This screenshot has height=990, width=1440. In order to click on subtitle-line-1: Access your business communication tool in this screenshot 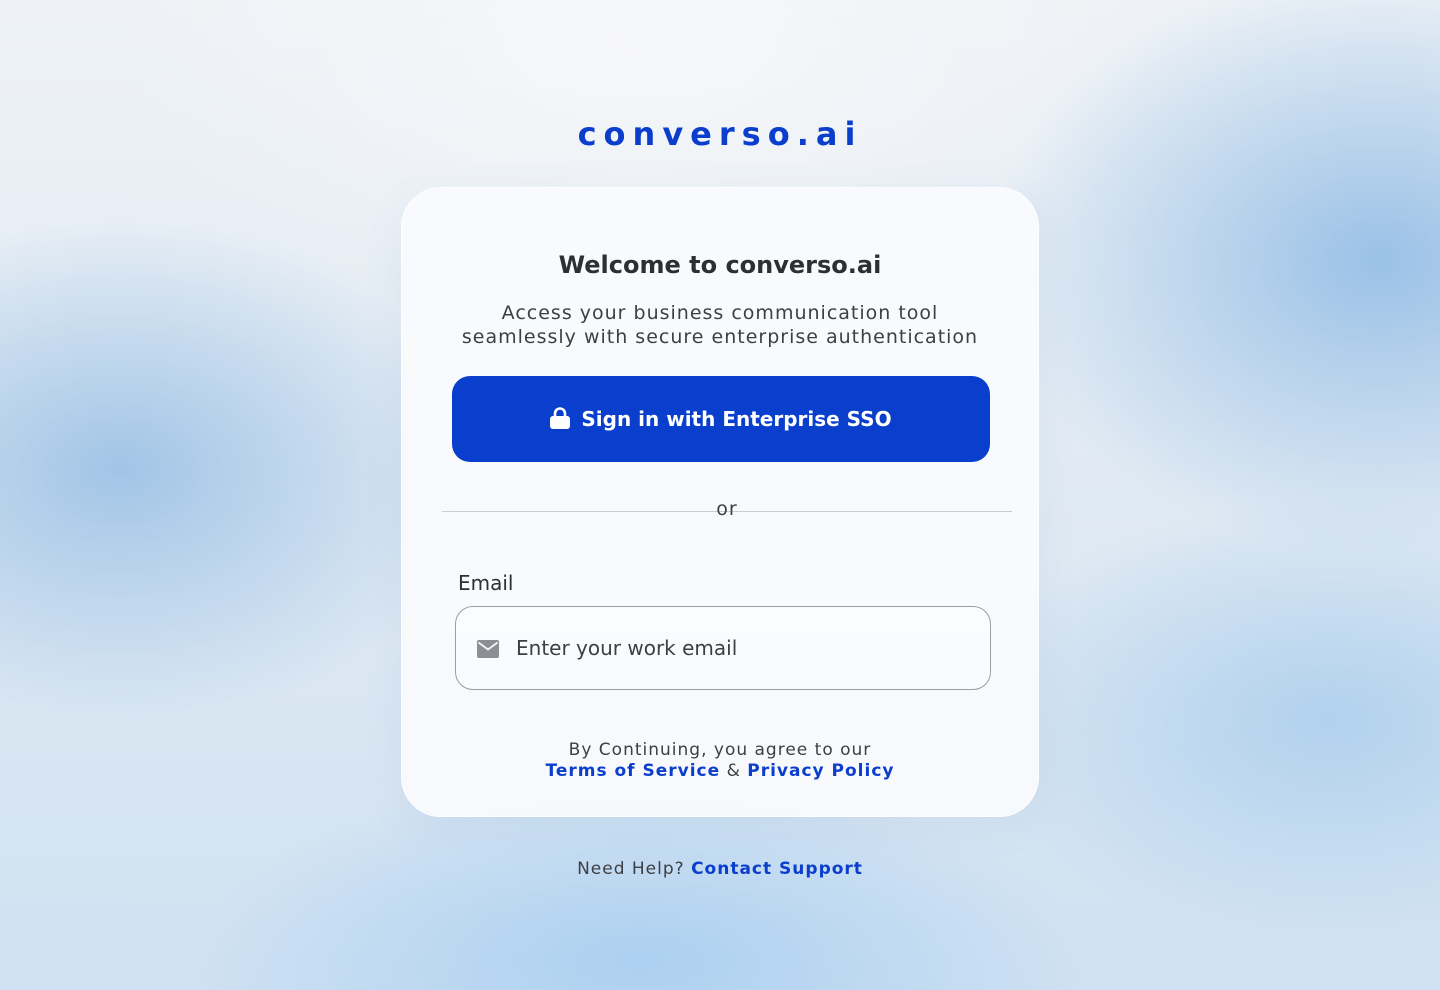, I will do `click(720, 313)`.